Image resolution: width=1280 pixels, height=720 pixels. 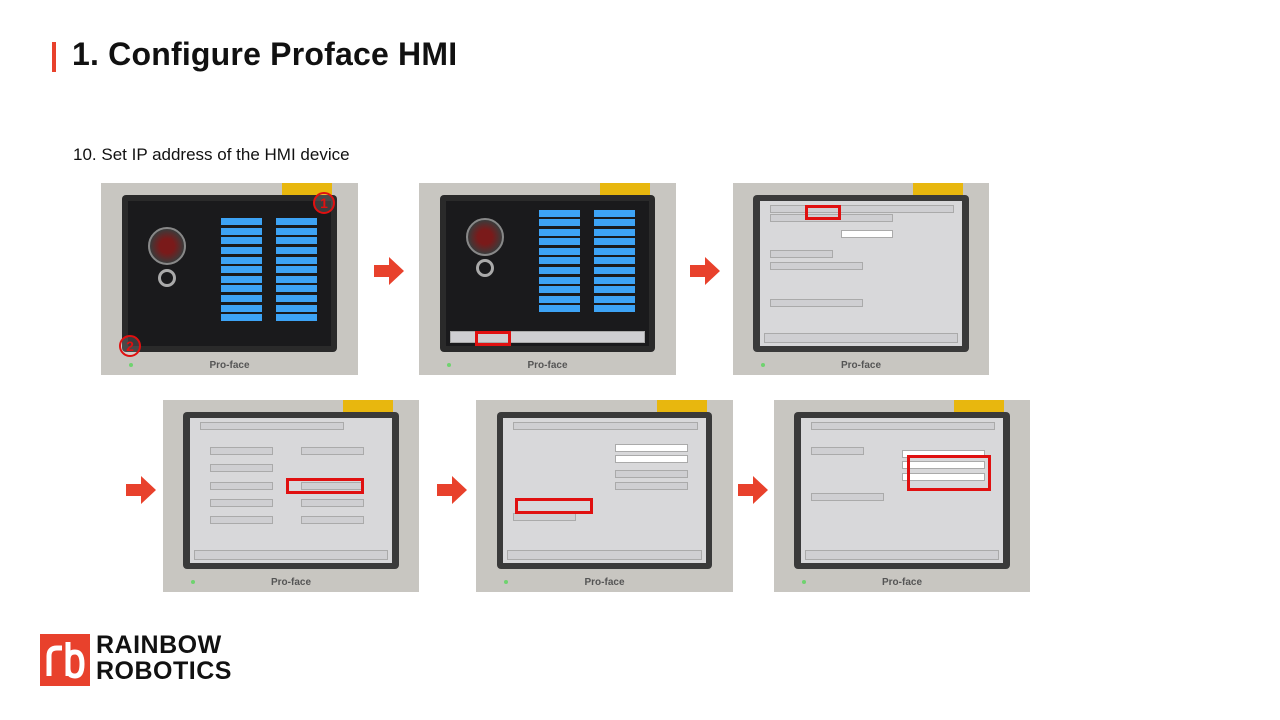 What do you see at coordinates (861, 279) in the screenshot?
I see `hmi-photo-3: Pro-face` at bounding box center [861, 279].